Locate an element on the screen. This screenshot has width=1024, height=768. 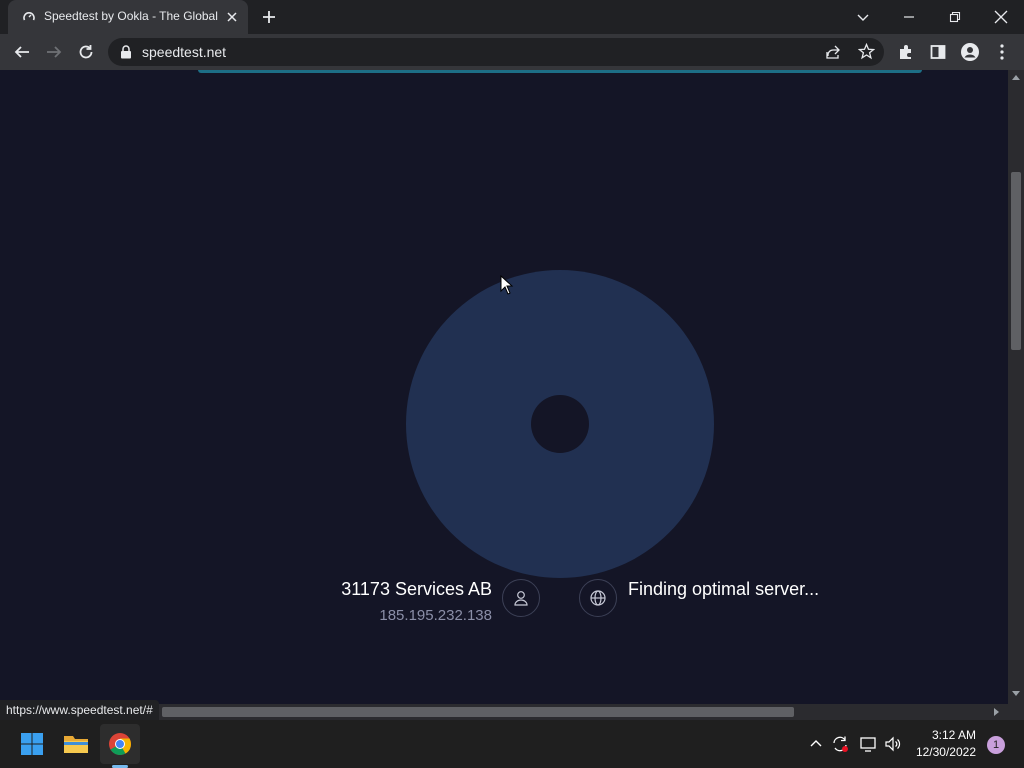
windows-logo-icon is located at coordinates (32, 744).